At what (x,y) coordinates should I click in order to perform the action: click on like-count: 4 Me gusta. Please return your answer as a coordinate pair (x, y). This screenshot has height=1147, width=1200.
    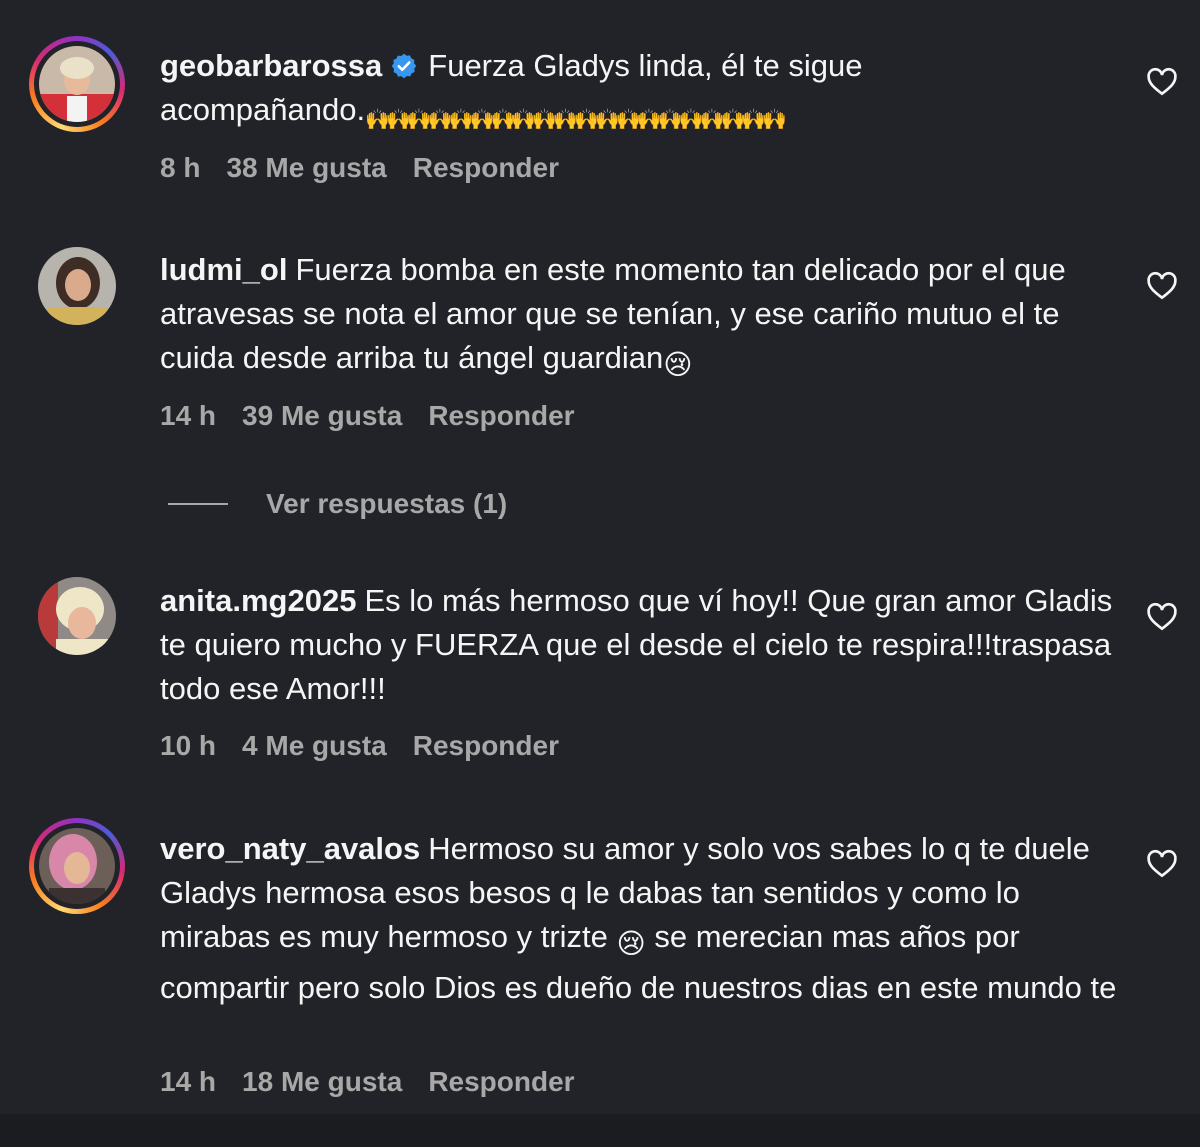
    Looking at the image, I should click on (314, 745).